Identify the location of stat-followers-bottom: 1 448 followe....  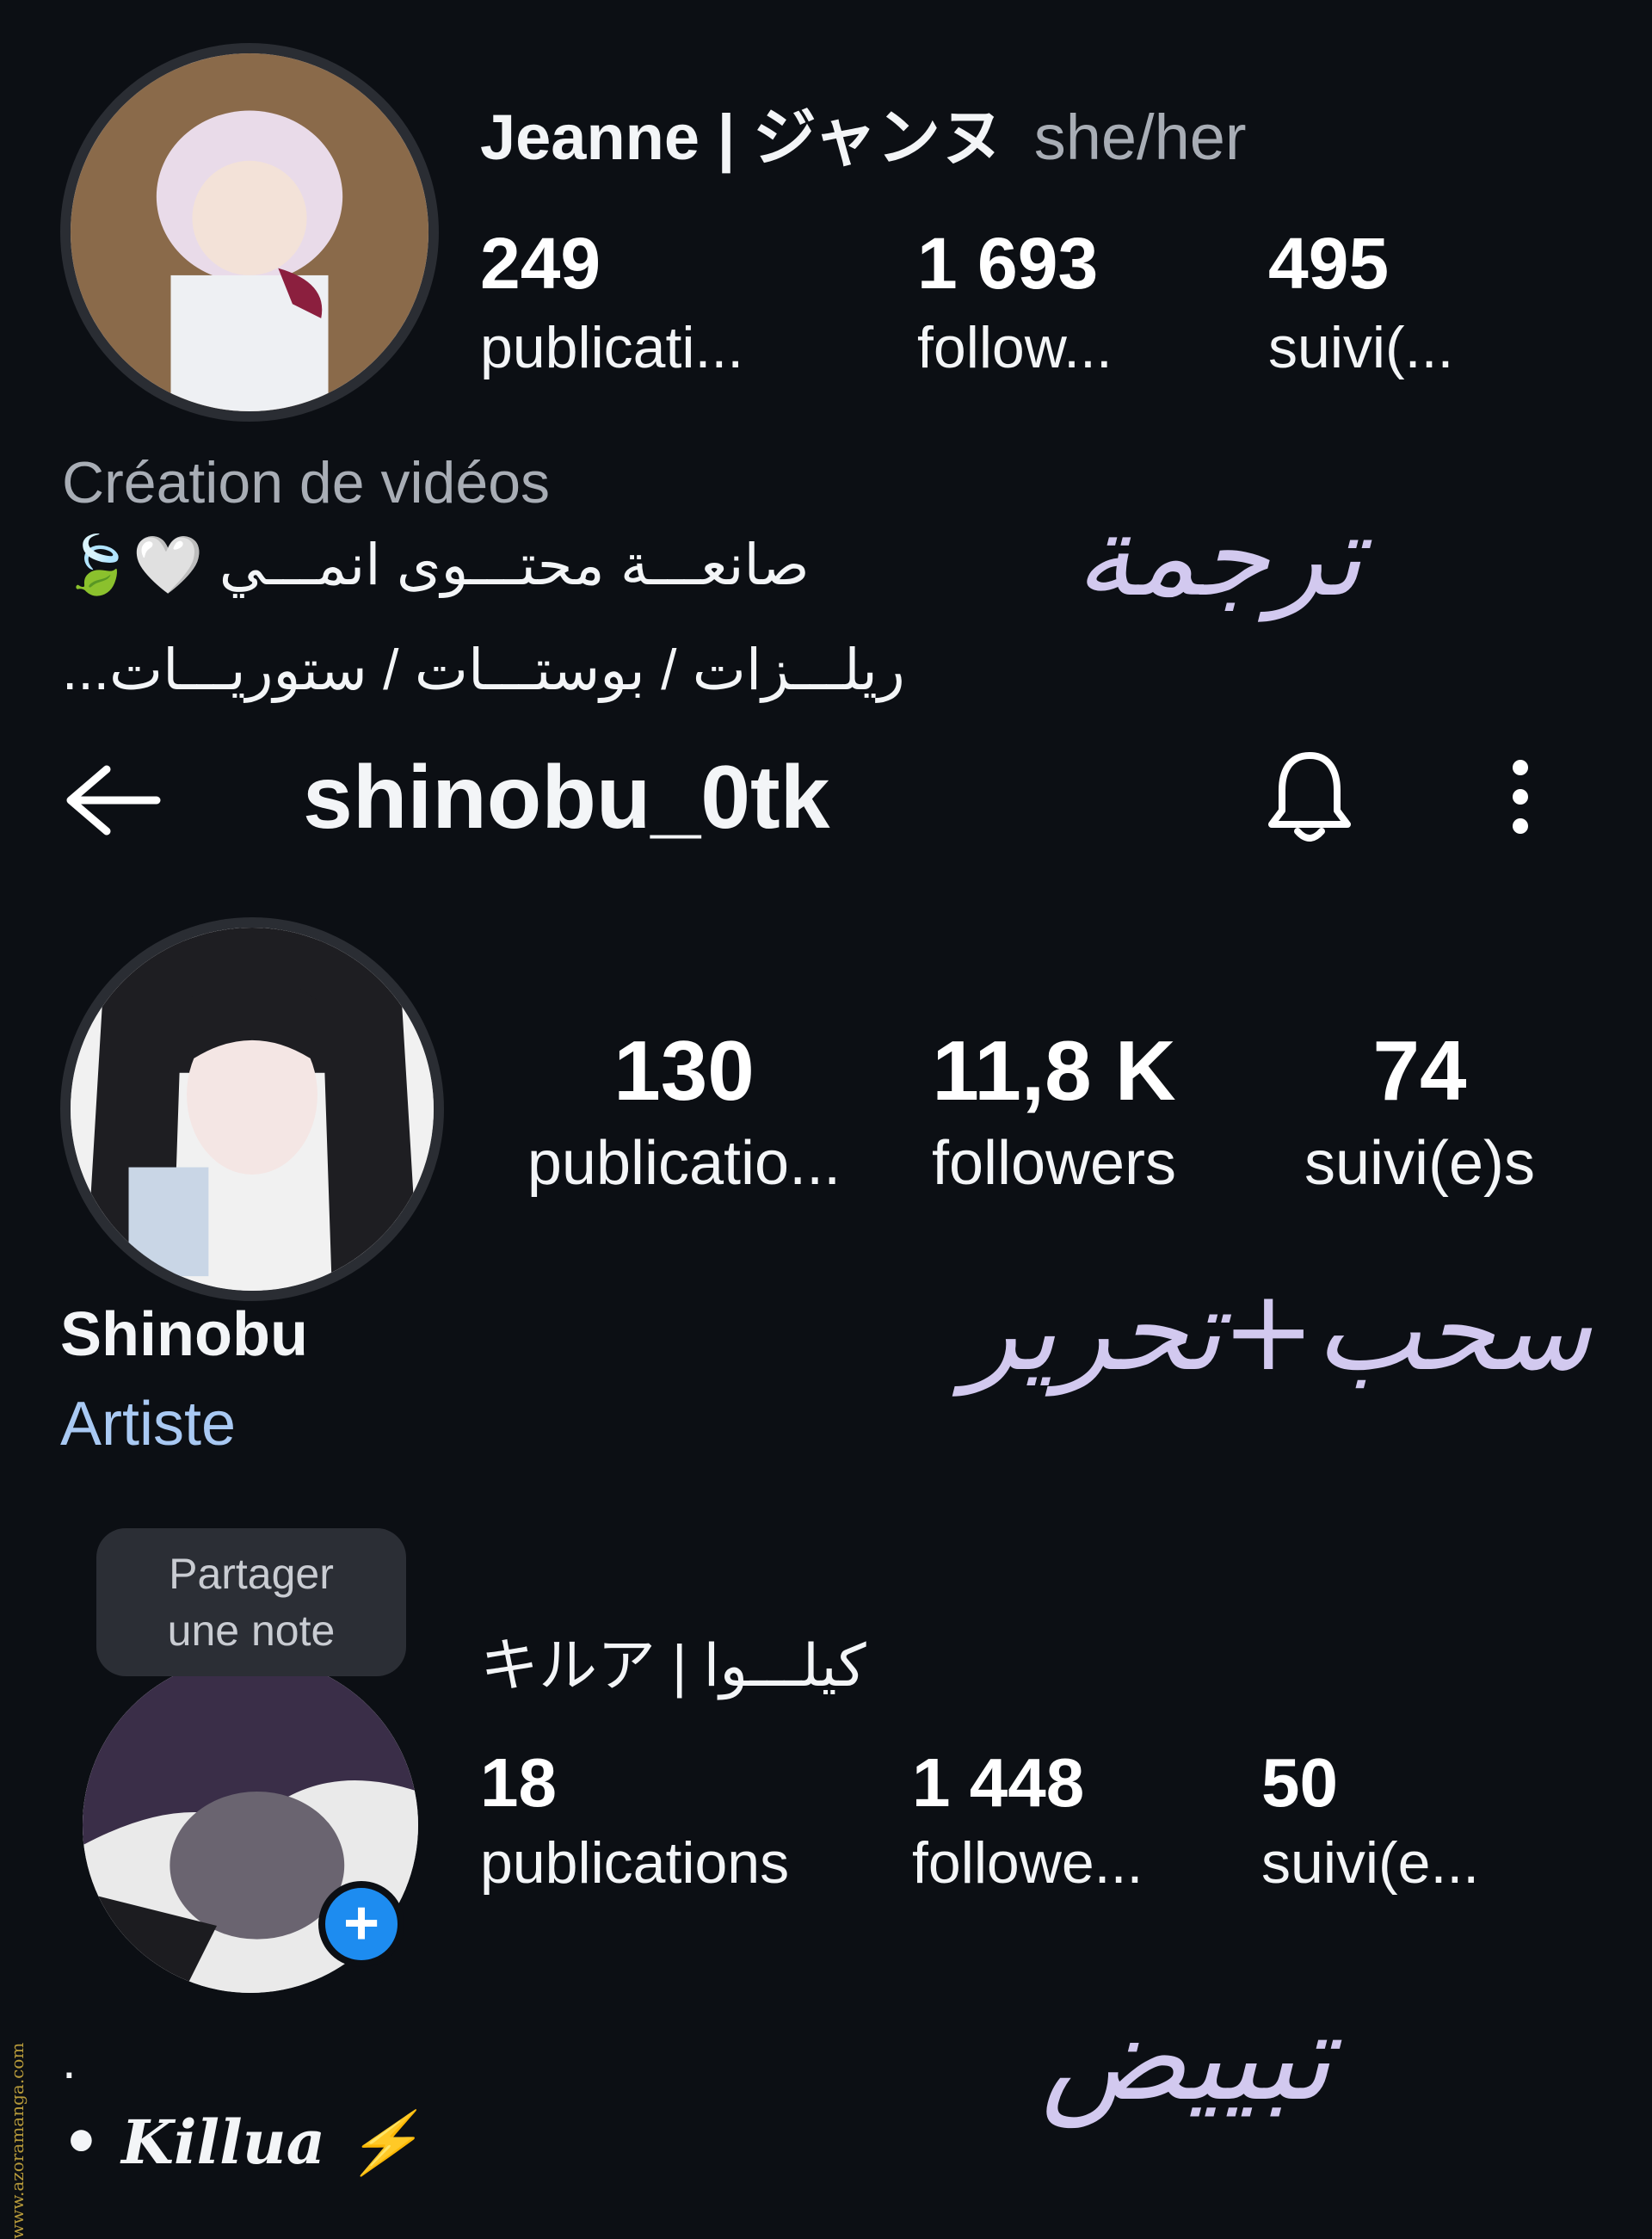
(1027, 1820).